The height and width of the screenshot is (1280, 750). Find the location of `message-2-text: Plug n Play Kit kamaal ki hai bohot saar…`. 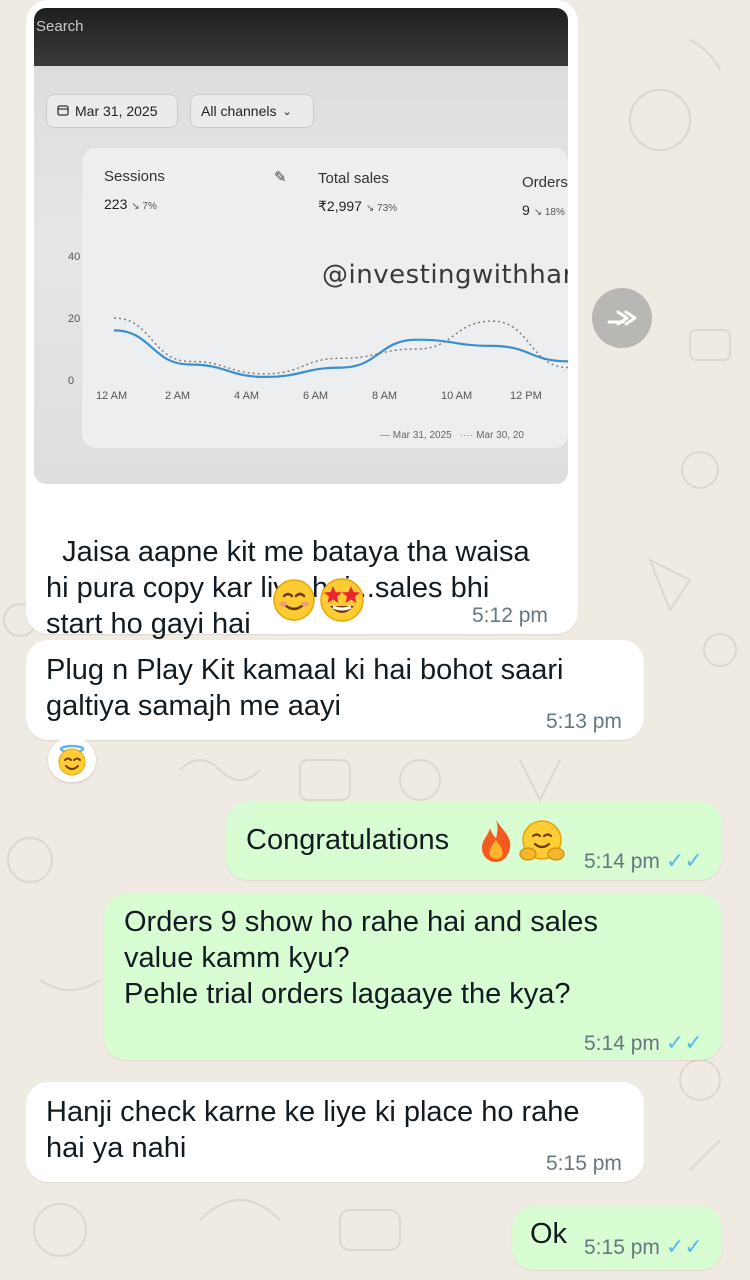

message-2-text: Plug n Play Kit kamaal ki hai bohot saar… is located at coordinates (305, 688).